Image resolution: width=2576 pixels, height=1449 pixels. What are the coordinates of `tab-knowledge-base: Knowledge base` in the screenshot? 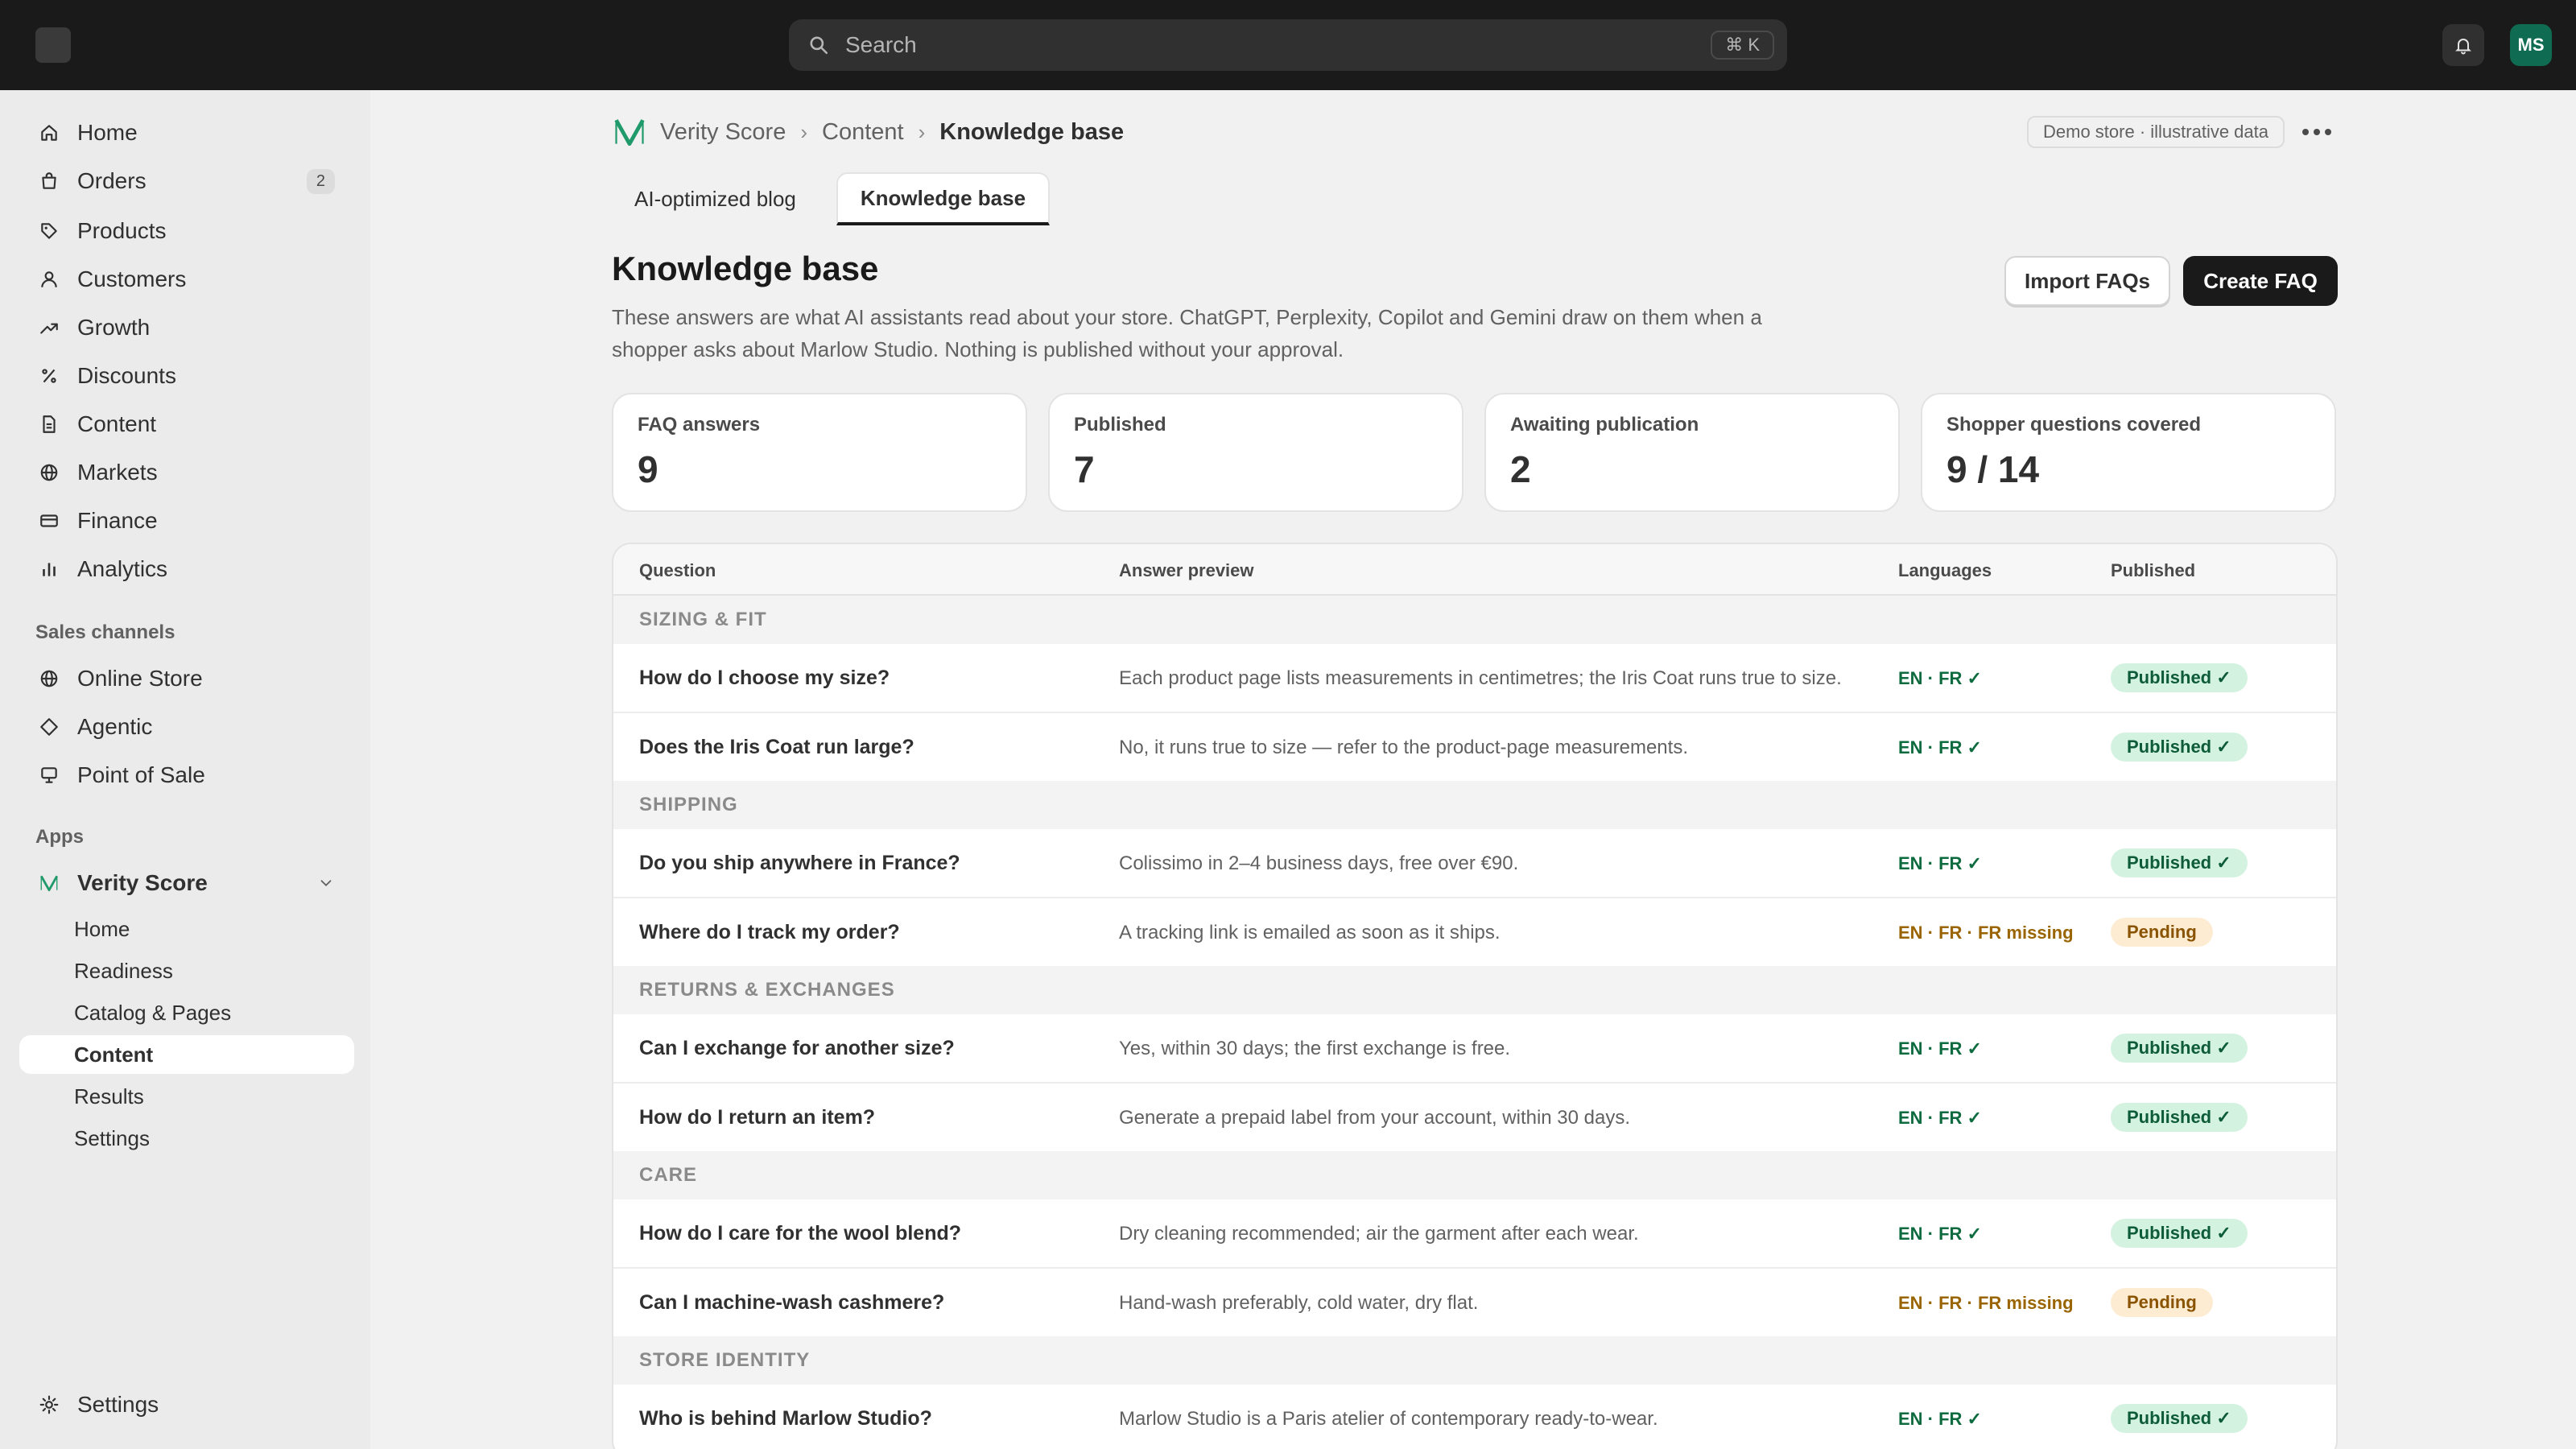 It's located at (943, 198).